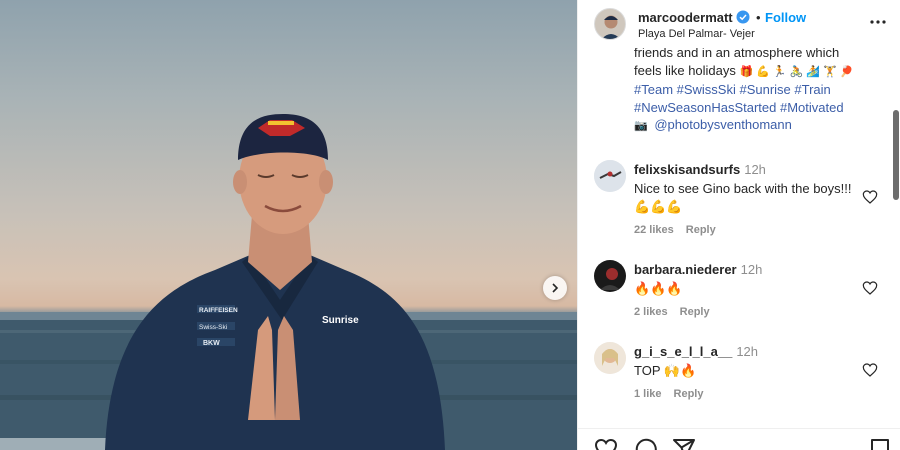 The height and width of the screenshot is (450, 900). I want to click on caption-line: feels like holidays 🎁 💪 🏃 🚴 🏄 🏋 🏓, so click(759, 72).